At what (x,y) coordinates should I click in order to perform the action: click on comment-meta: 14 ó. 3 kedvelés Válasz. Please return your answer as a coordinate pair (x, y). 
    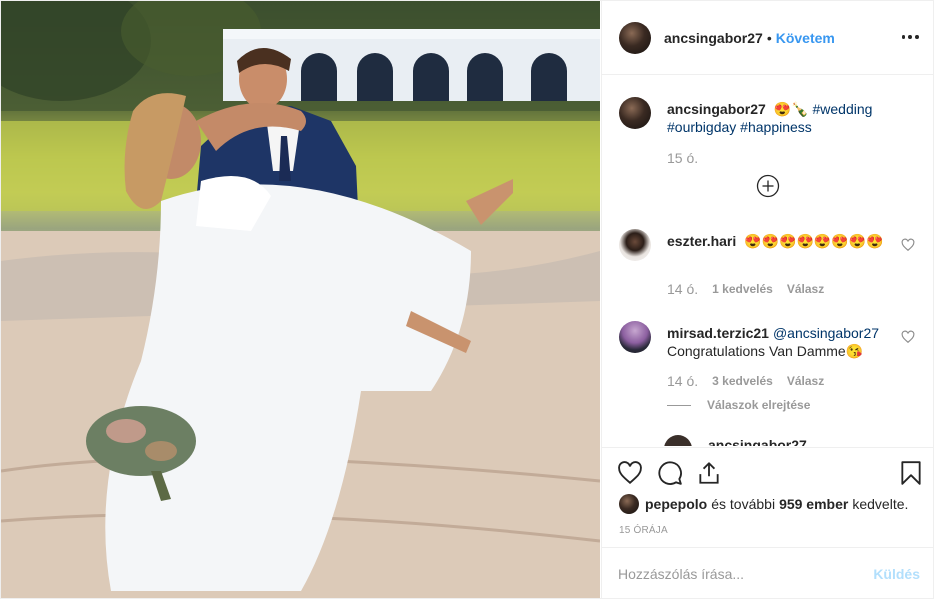
    Looking at the image, I should click on (752, 381).